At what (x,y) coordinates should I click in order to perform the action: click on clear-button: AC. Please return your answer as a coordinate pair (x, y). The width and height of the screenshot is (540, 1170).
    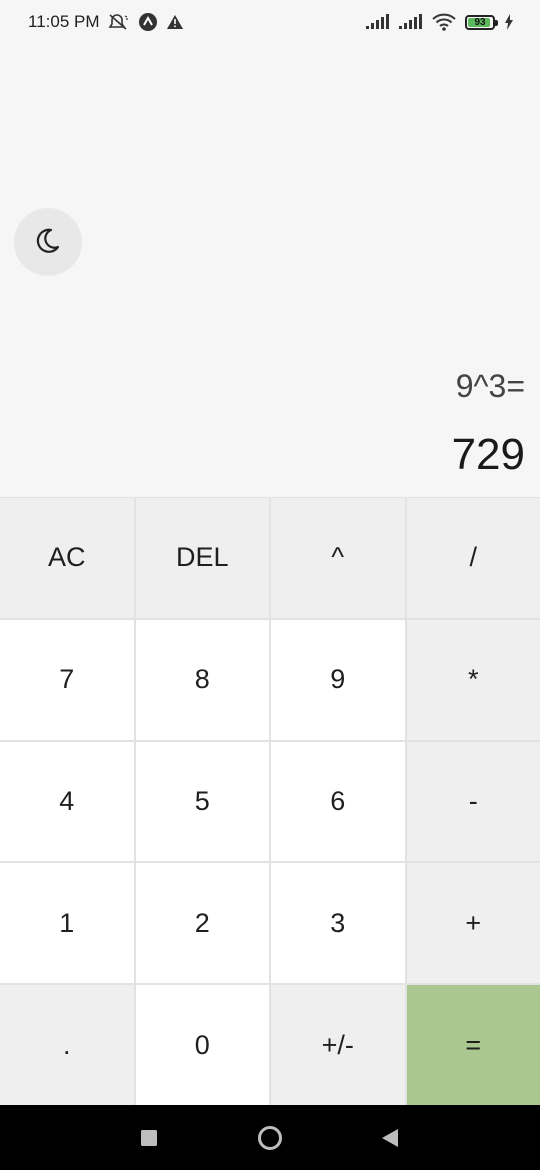
    Looking at the image, I should click on (67, 558).